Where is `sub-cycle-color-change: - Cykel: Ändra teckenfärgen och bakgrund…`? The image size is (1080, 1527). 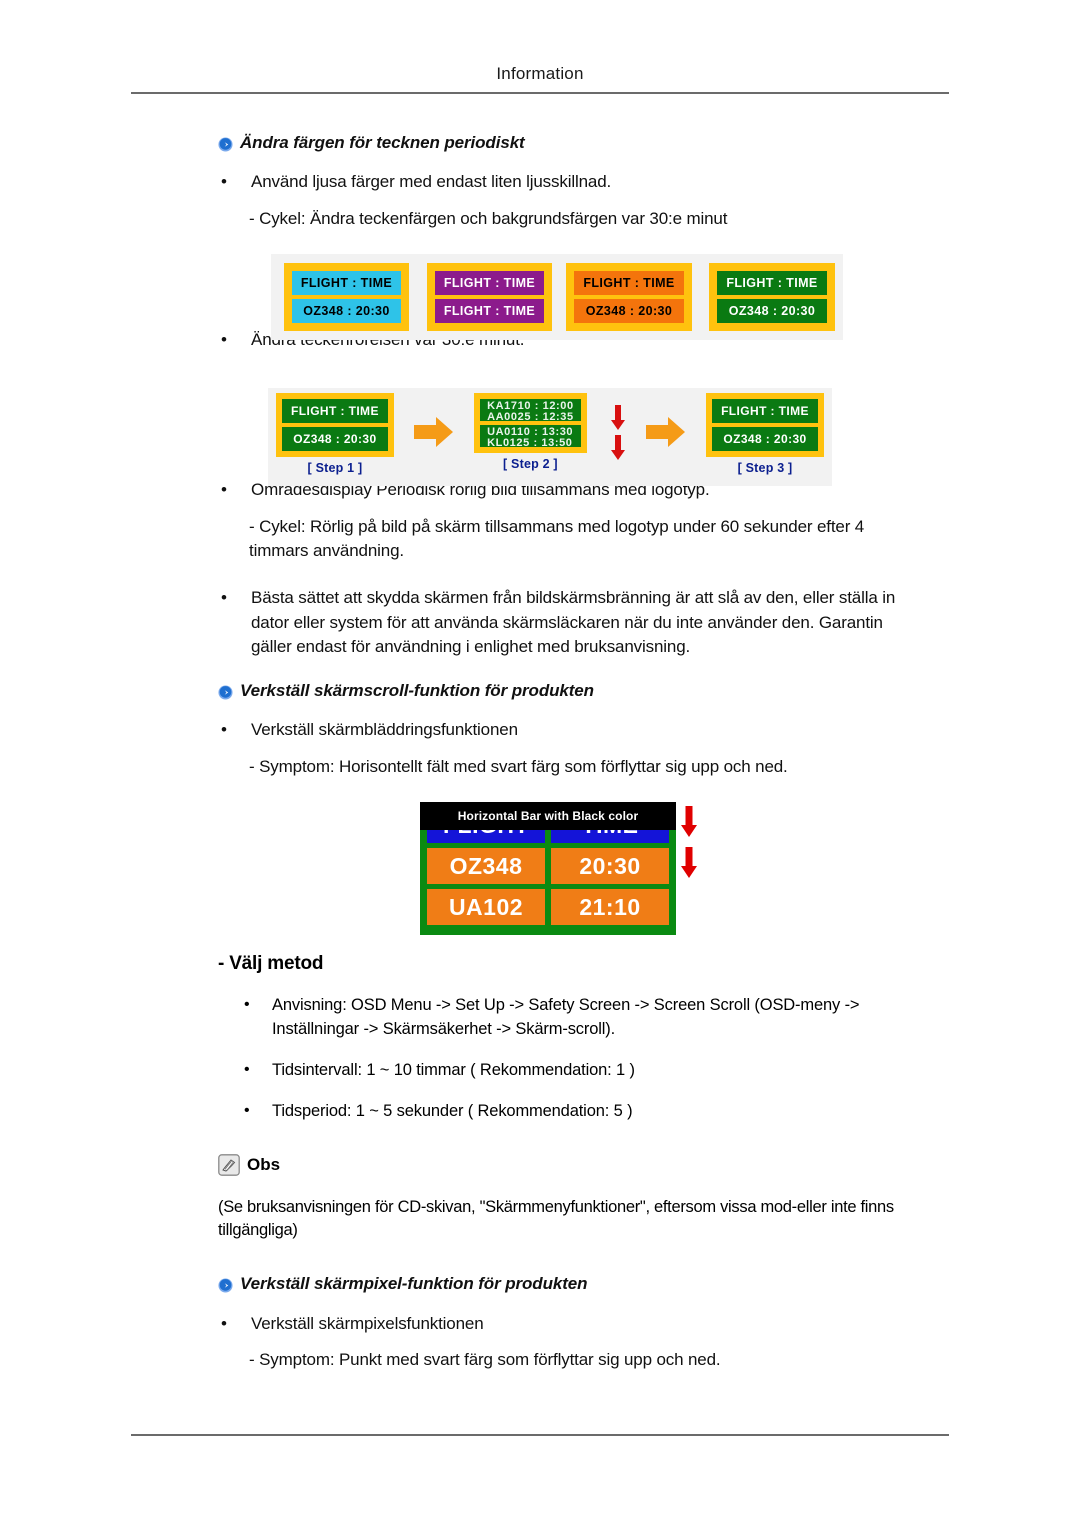
sub-cycle-color-change: - Cykel: Ändra teckenfärgen och bakgrund… is located at coordinates (488, 218).